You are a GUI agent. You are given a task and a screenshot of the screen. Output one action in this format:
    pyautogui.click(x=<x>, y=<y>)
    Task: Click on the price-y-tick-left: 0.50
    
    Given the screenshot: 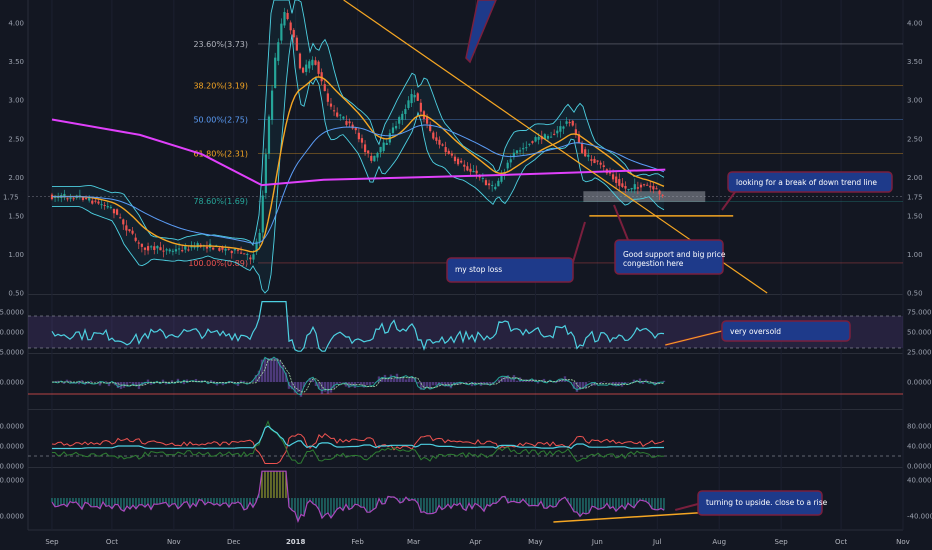 What is the action you would take?
    pyautogui.click(x=16, y=294)
    